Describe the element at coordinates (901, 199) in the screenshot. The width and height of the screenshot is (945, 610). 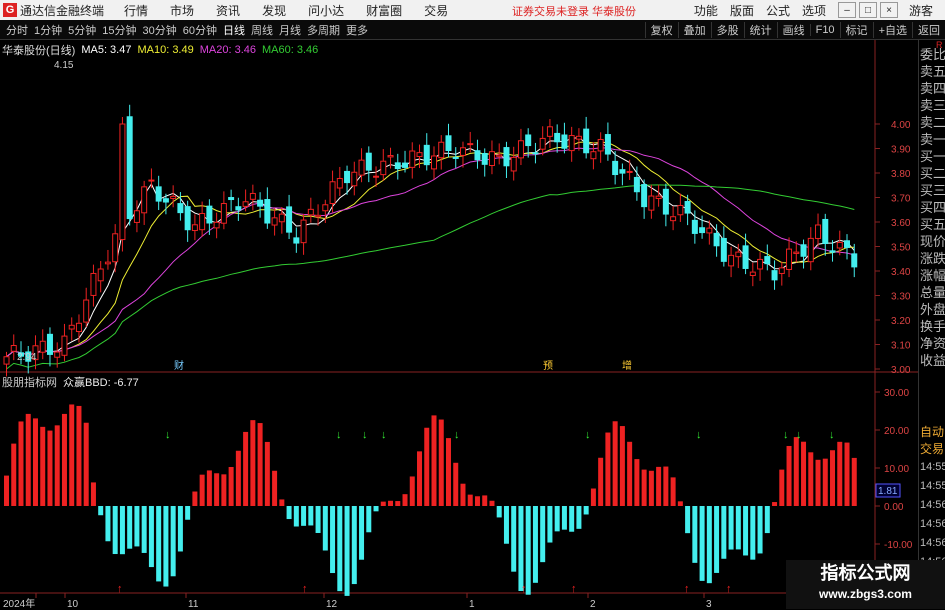
I see `price-axis-label: 3.70` at that location.